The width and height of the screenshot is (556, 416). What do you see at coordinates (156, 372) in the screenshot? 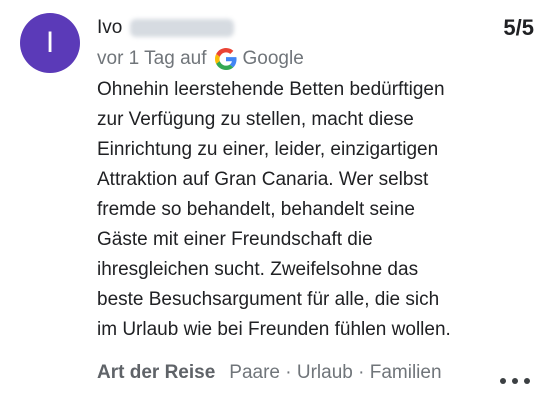
I see `trip-type-label: Art der Reise` at bounding box center [156, 372].